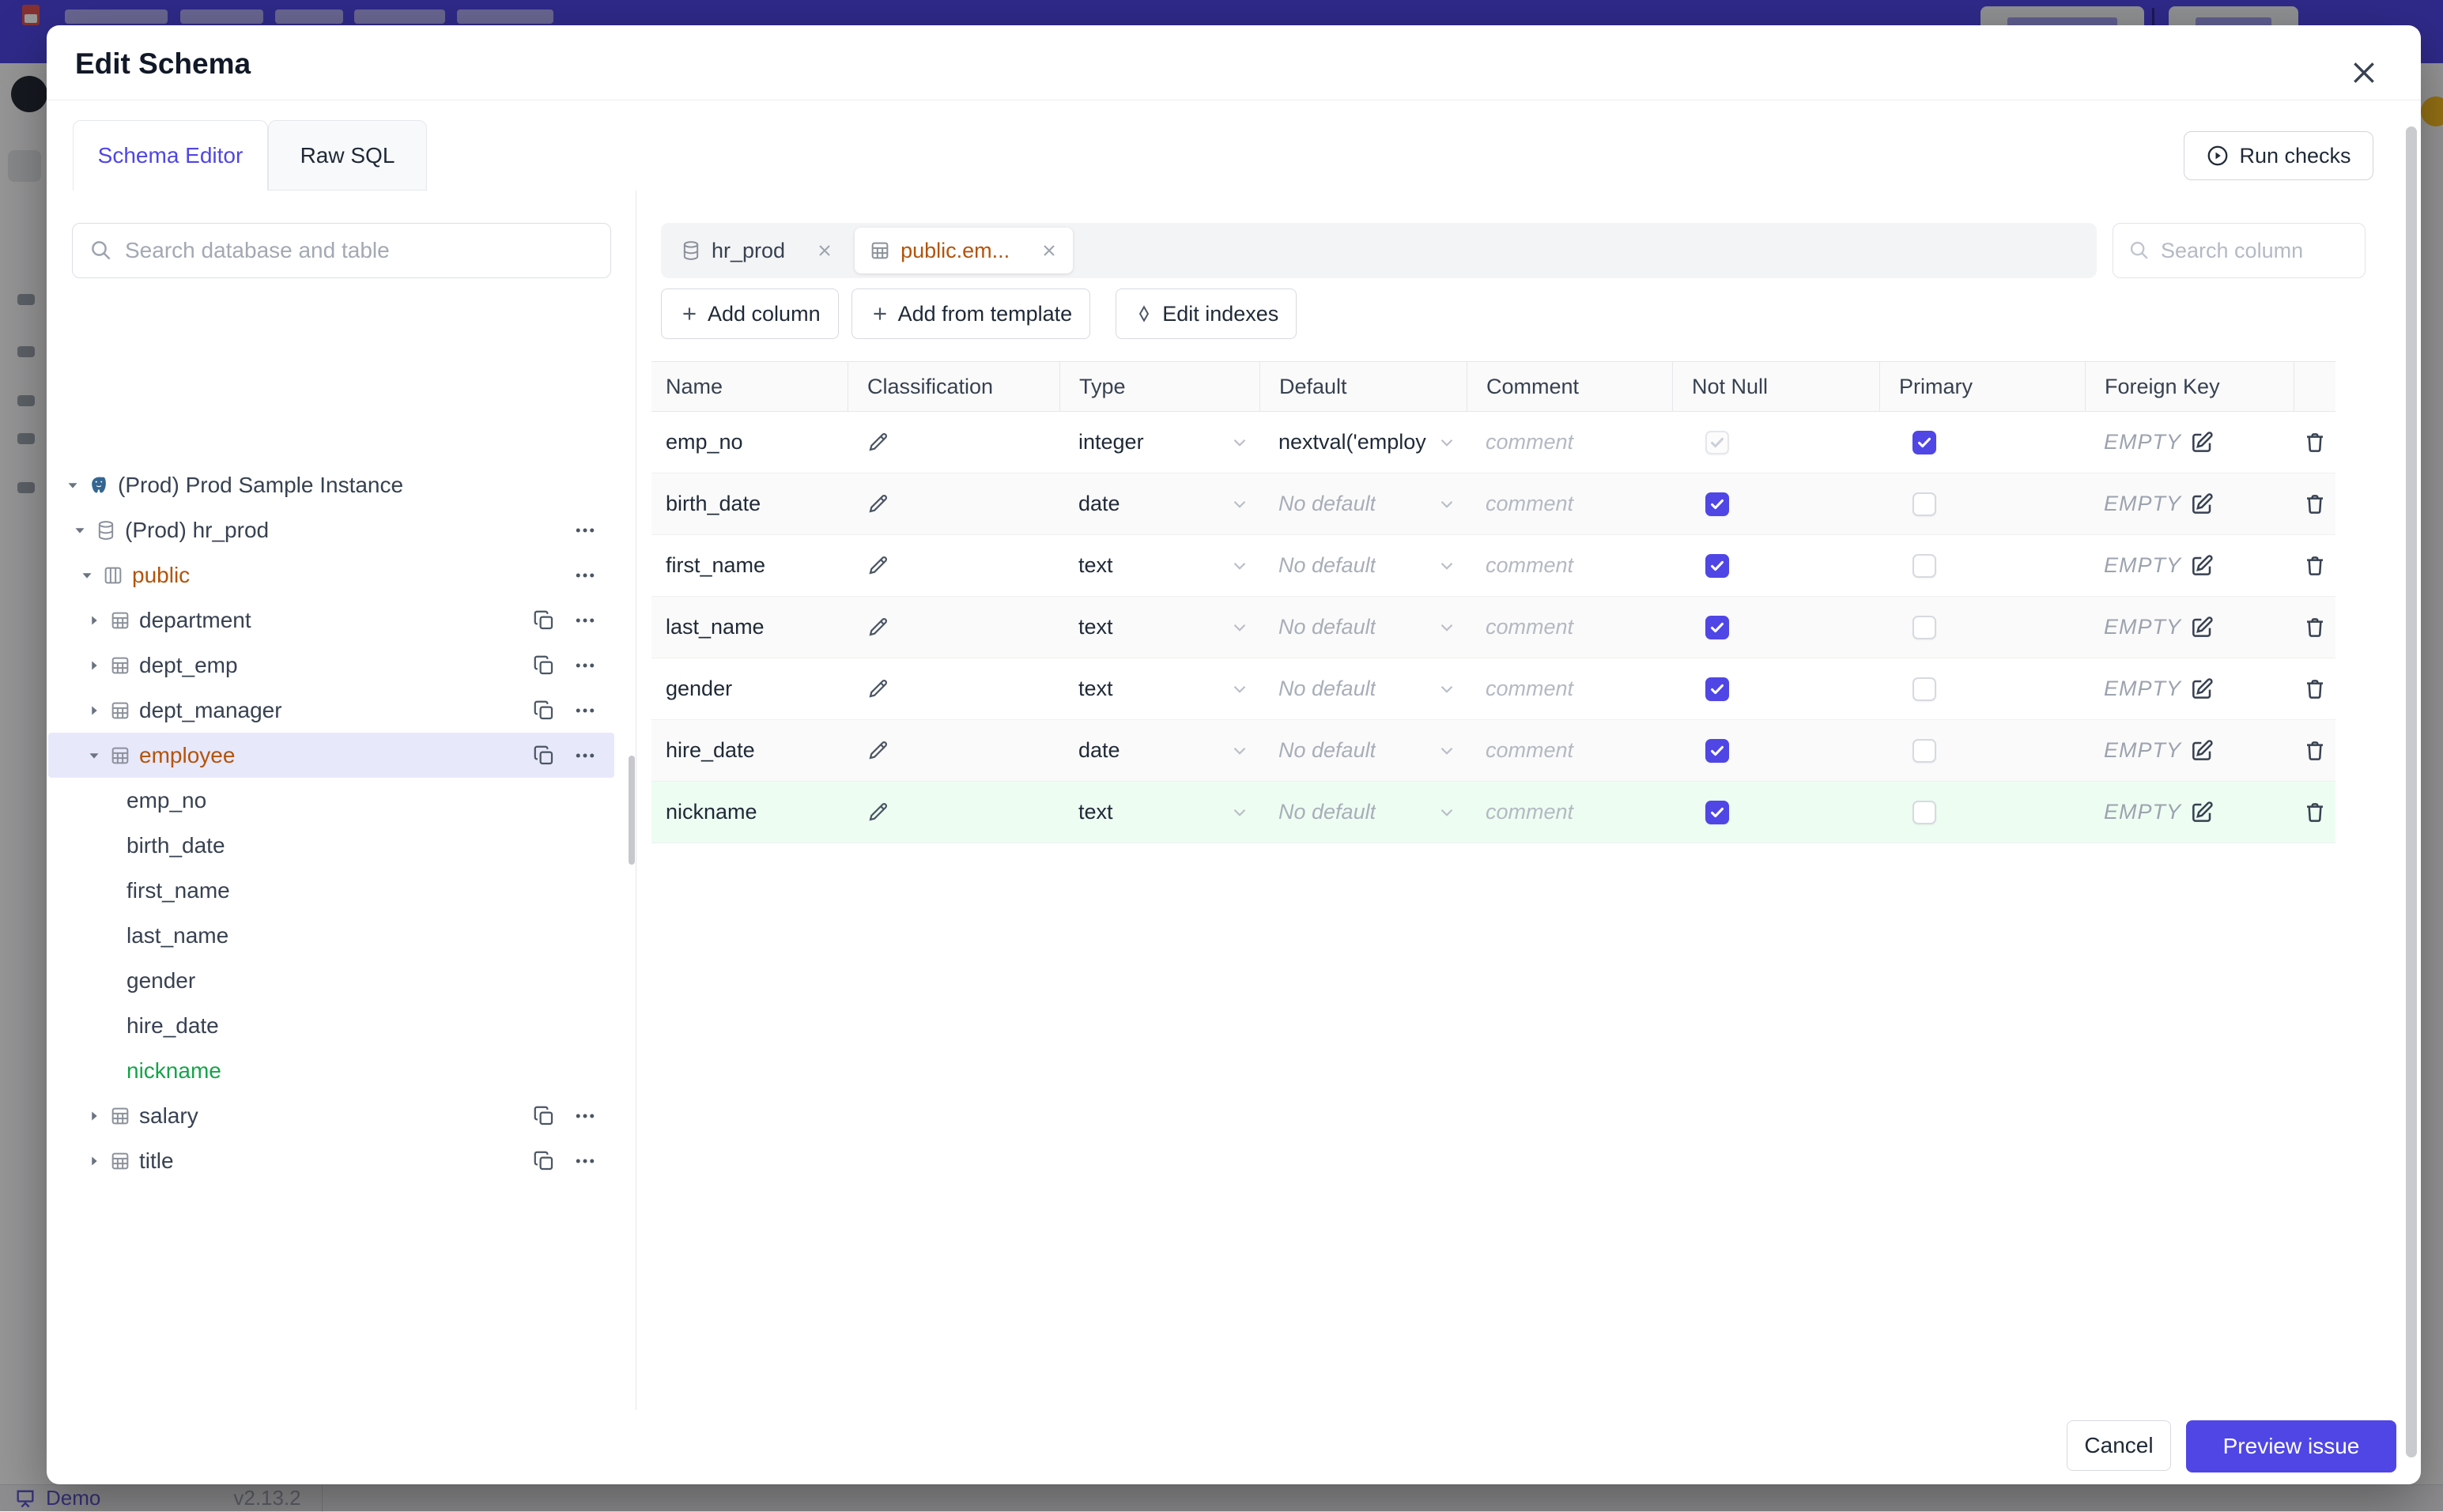 The image size is (2443, 1512). I want to click on edit-indexes-button: Edit indexes, so click(1206, 313).